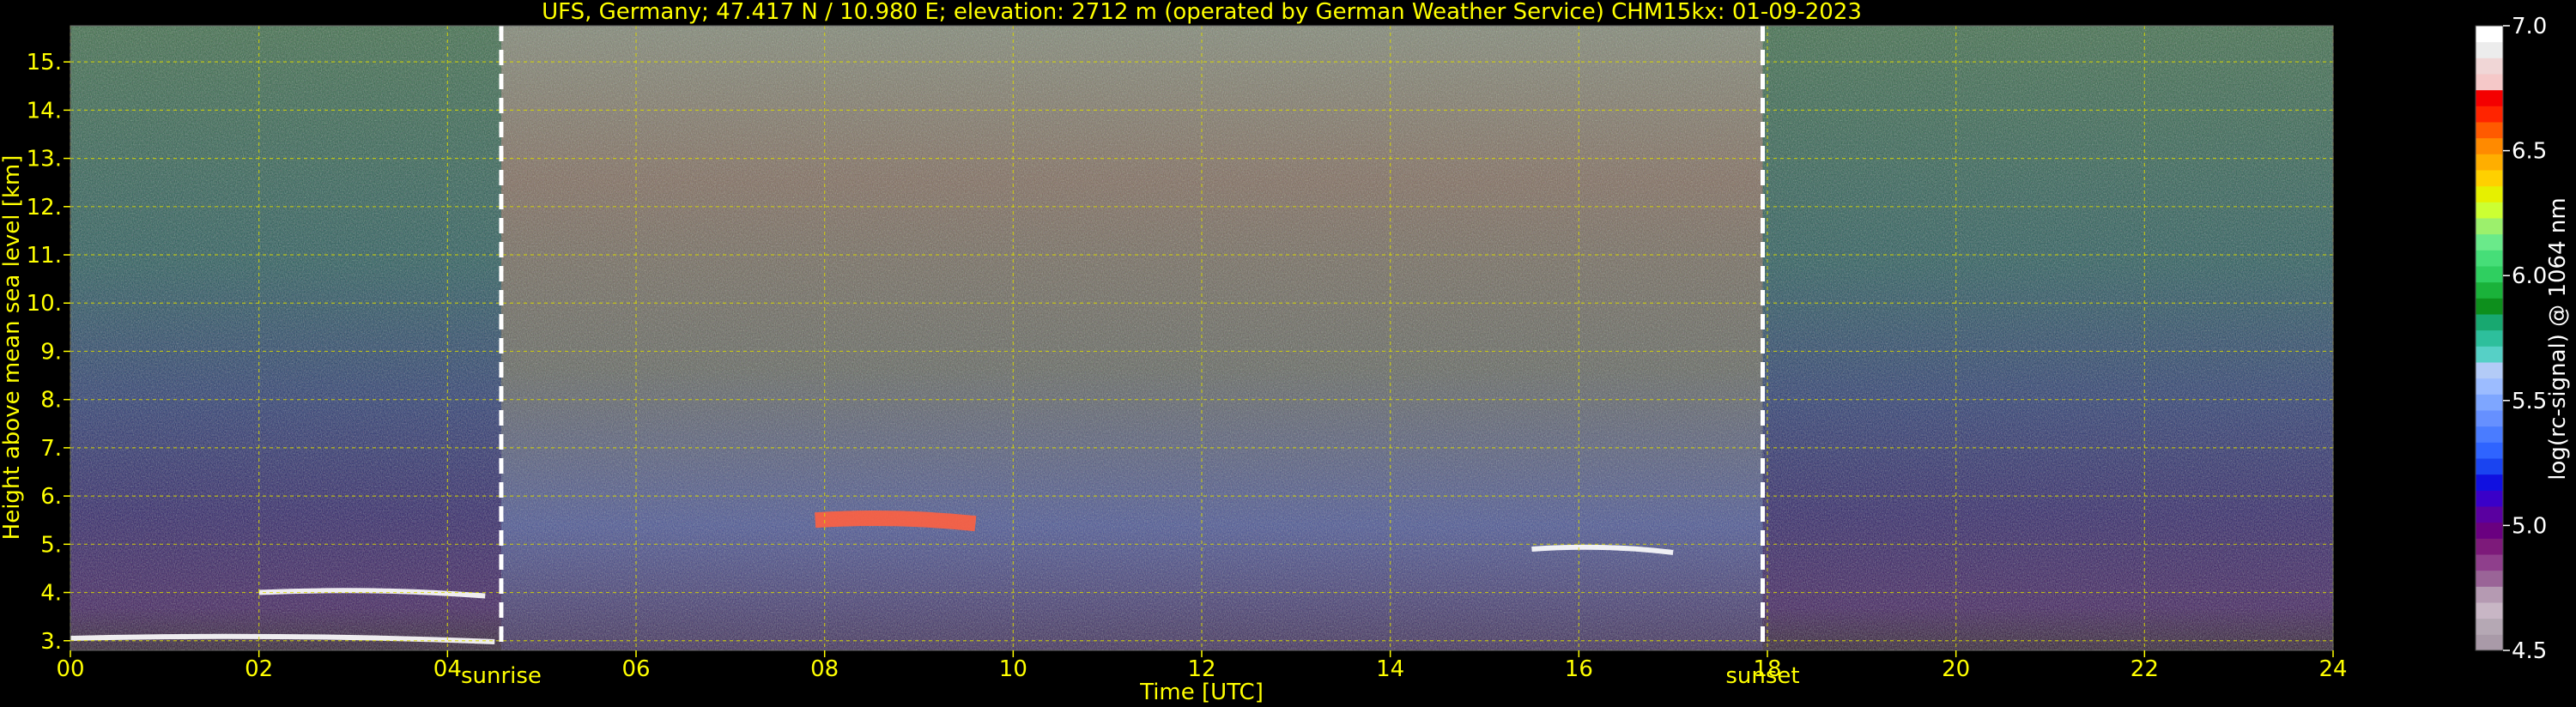 This screenshot has height=707, width=2576. I want to click on x-tick-label: 00, so click(70, 669).